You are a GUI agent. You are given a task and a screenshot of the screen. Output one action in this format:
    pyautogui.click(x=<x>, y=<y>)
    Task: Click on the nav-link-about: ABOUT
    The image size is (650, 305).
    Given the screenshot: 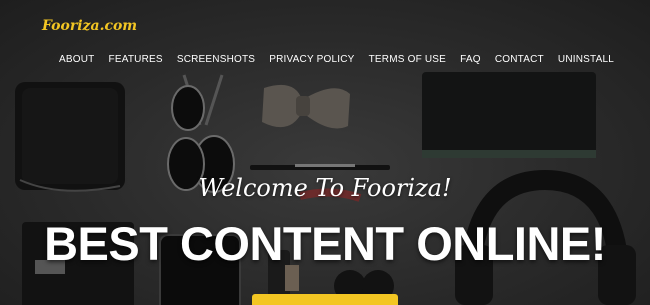 What is the action you would take?
    pyautogui.click(x=76, y=59)
    